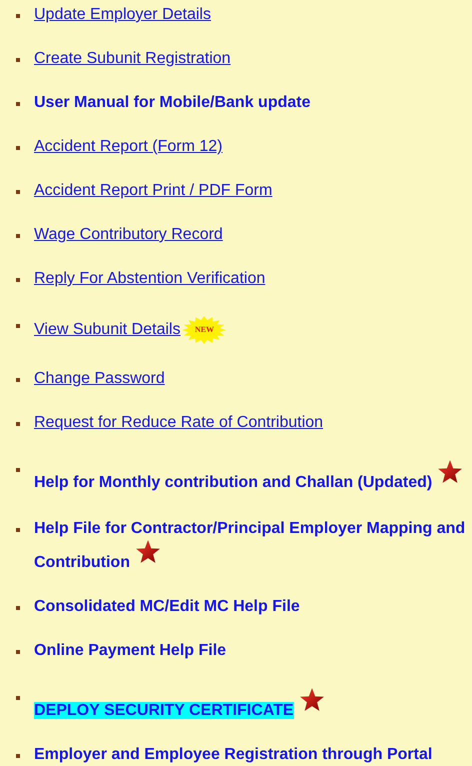  Describe the element at coordinates (132, 59) in the screenshot. I see `menu-link: Create Subunit Registration` at that location.